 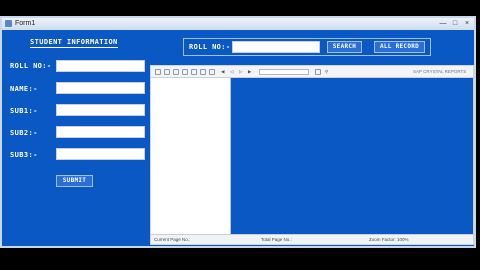 I want to click on minimize-button: —, so click(x=443, y=23).